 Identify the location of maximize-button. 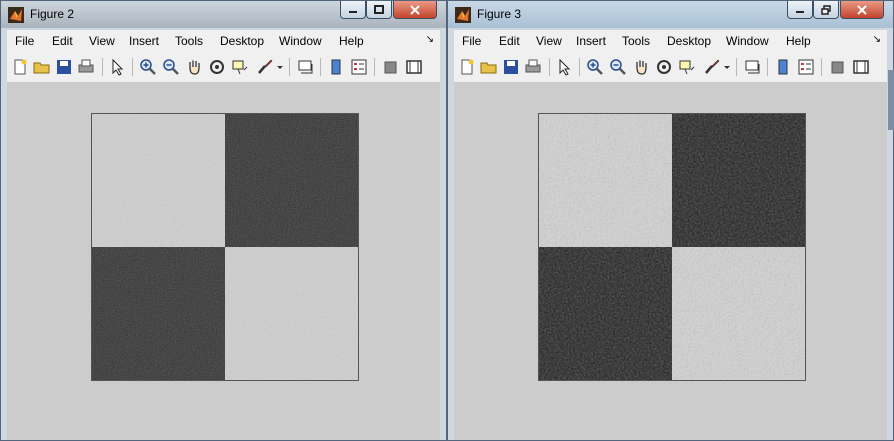
(379, 10).